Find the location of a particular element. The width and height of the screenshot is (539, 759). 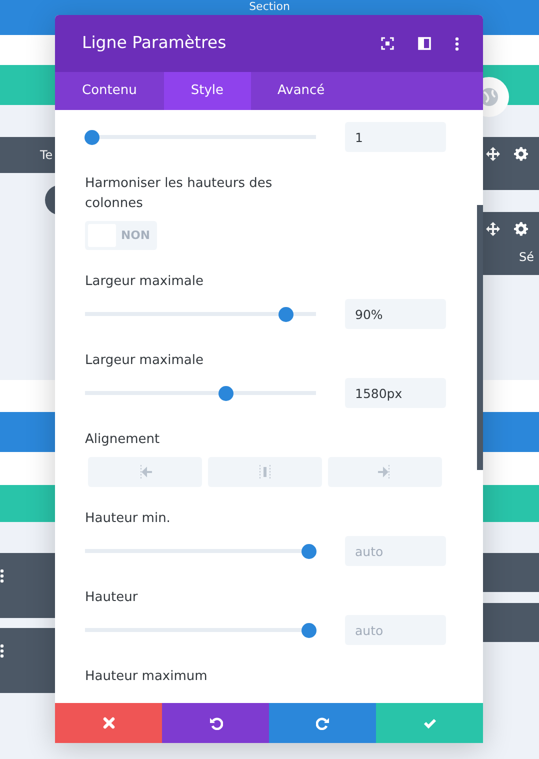

value-field: 1 is located at coordinates (395, 137).